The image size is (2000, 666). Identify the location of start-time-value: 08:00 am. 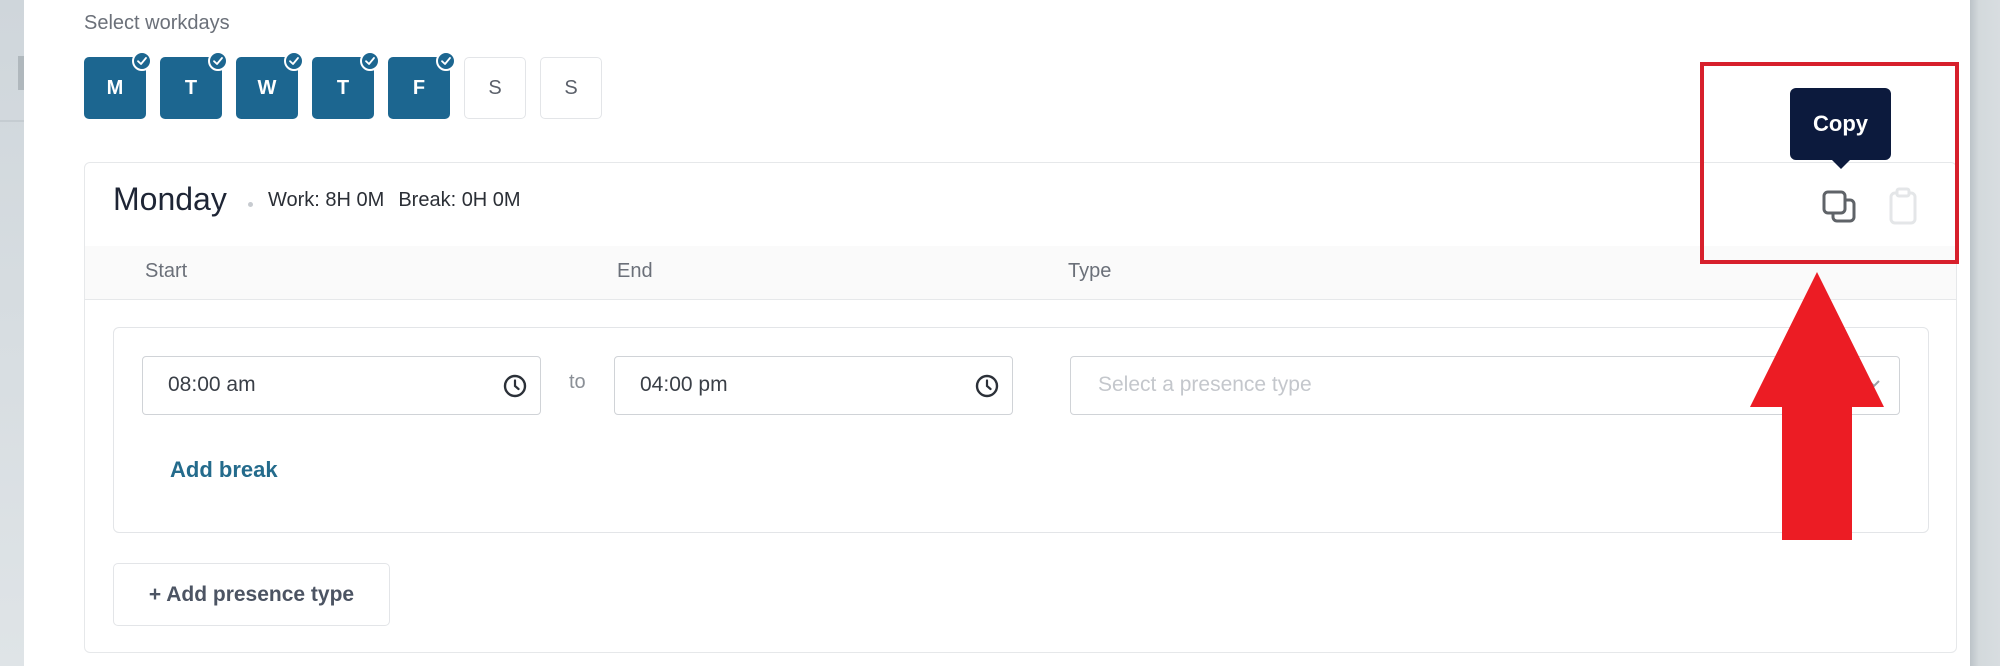
(212, 384).